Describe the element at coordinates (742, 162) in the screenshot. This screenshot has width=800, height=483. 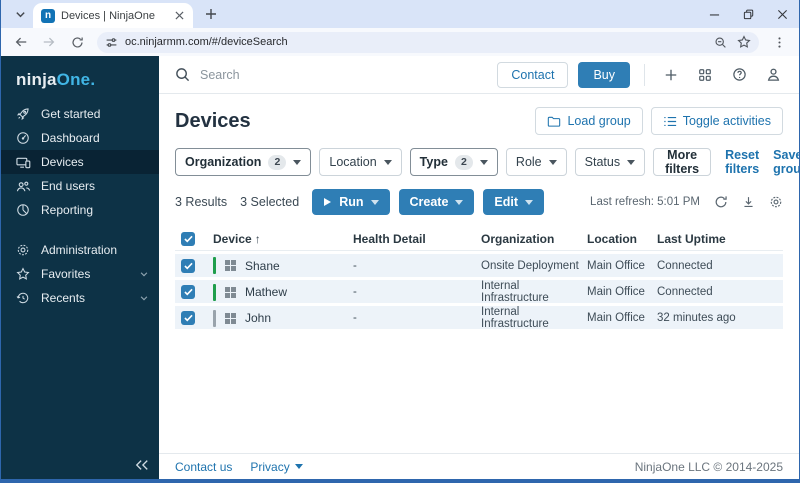
I see `reset-filters-link: Reset filters` at that location.